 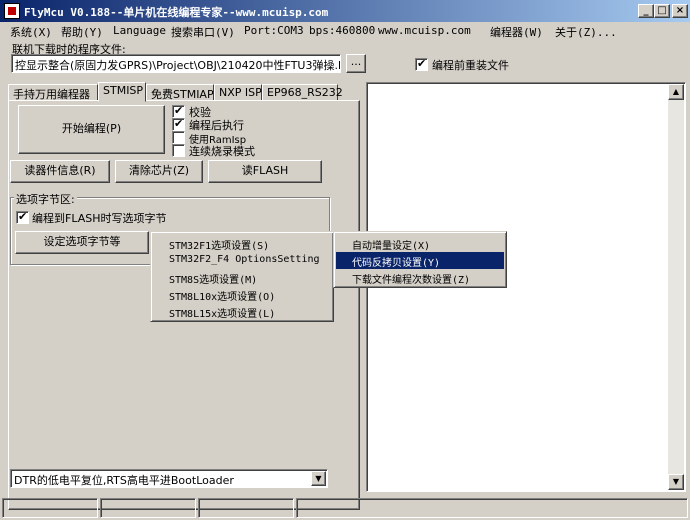 What do you see at coordinates (222, 151) in the screenshot?
I see `continuous-label: 连续烧录模式` at bounding box center [222, 151].